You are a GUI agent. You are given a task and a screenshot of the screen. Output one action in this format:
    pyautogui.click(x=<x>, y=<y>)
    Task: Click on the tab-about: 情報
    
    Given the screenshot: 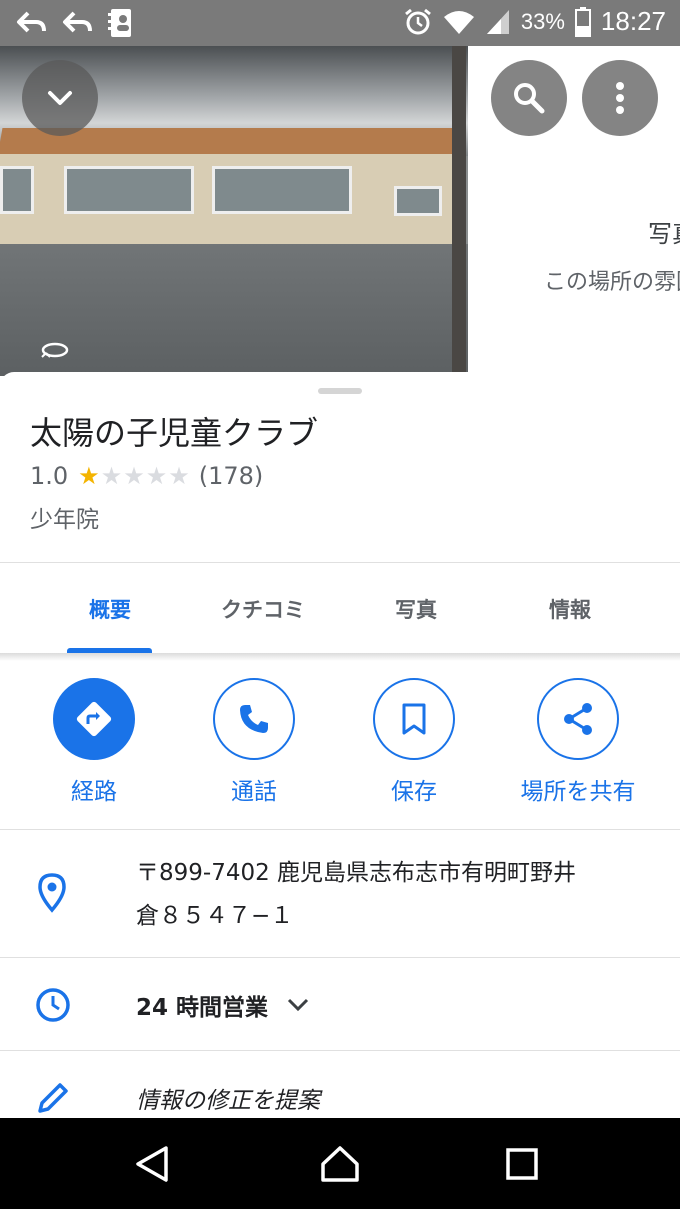 What is the action you would take?
    pyautogui.click(x=570, y=609)
    